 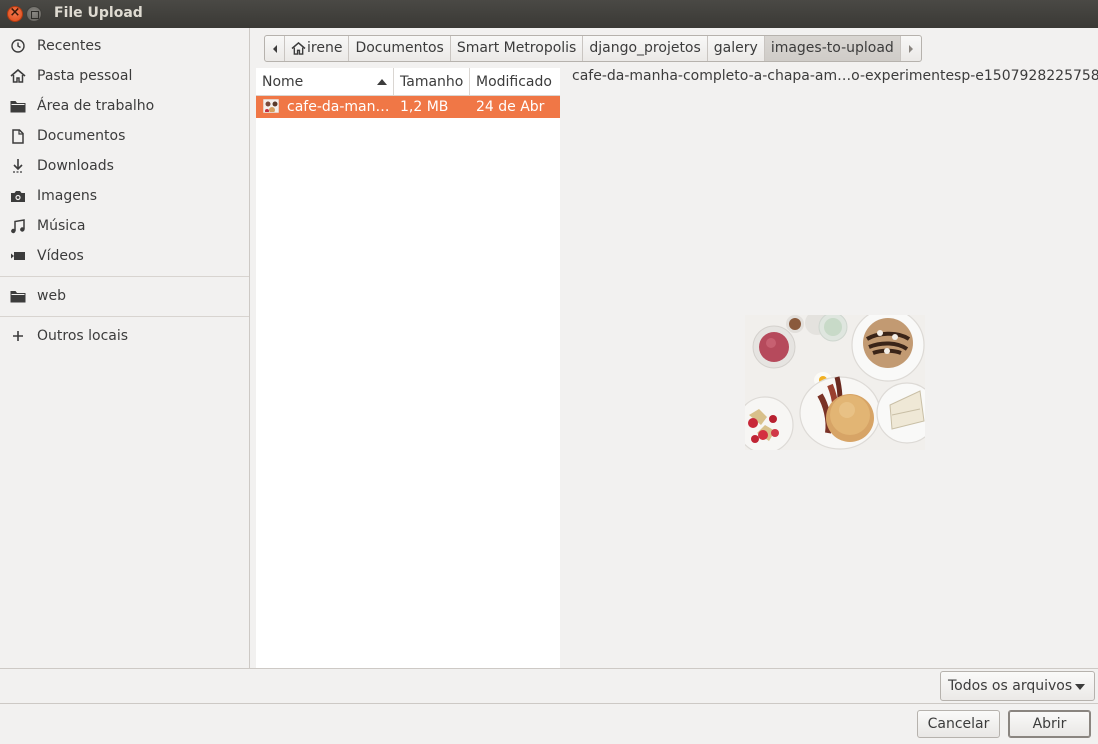 I want to click on path-segment-galery: galery, so click(x=736, y=48).